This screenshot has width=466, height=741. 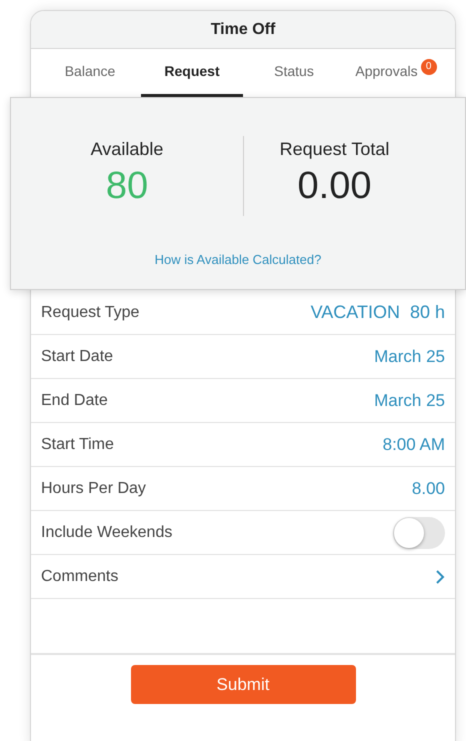 What do you see at coordinates (427, 312) in the screenshot?
I see `hours-value: 80 h` at bounding box center [427, 312].